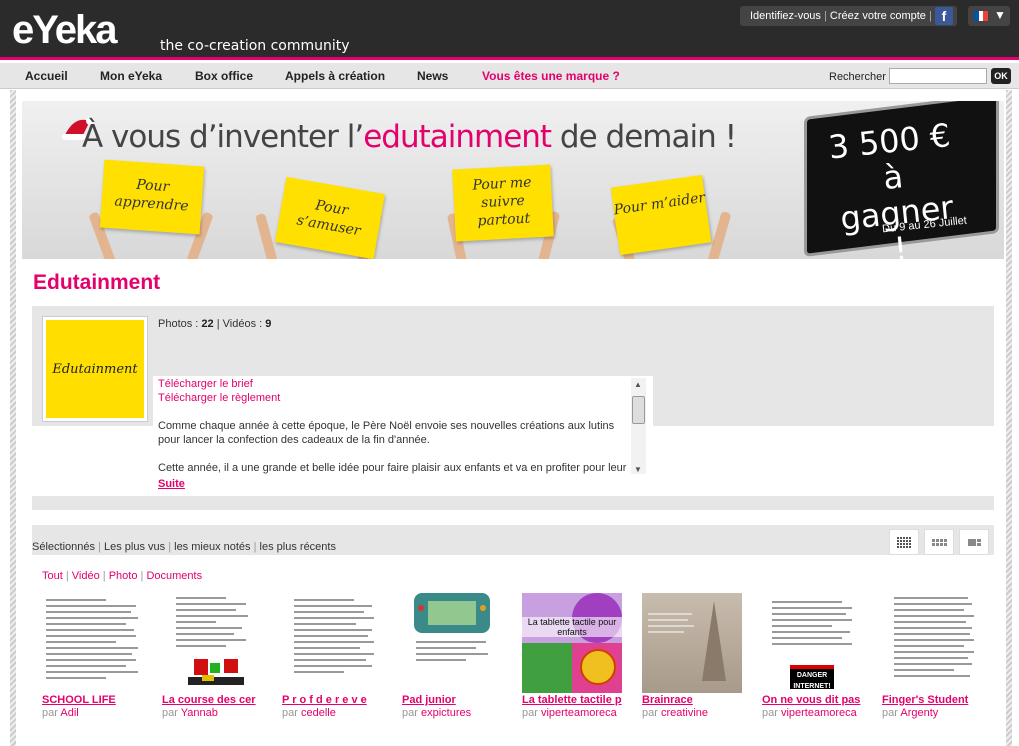 This screenshot has width=1019, height=746. I want to click on item-title: On ne vous dit pas, so click(813, 700).